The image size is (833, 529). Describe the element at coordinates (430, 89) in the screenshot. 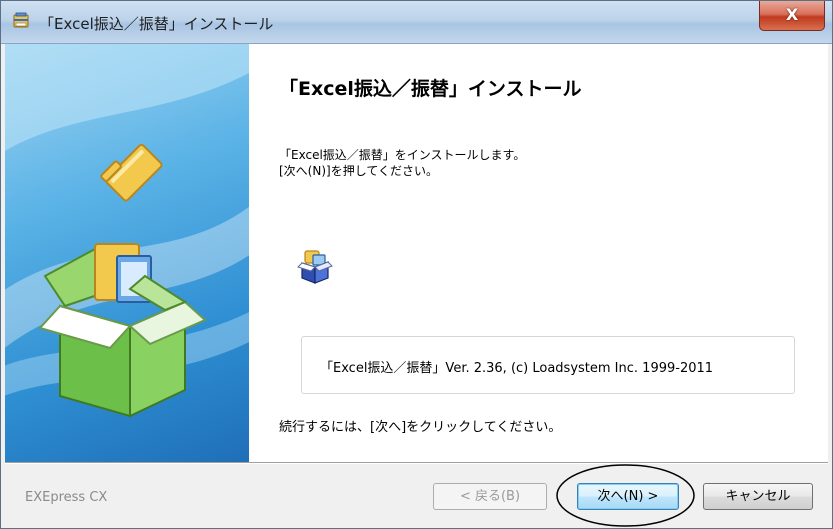

I see `page-title: 「Excel振込／振替」インストール` at that location.